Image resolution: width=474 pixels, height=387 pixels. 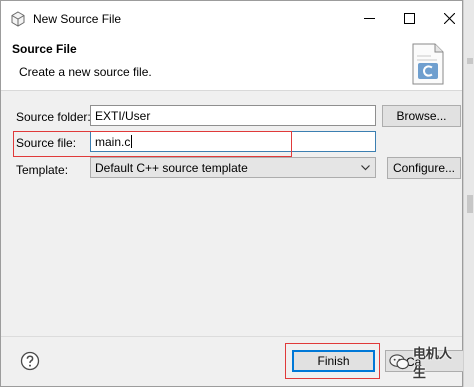 I want to click on highlight-box-finish, so click(x=332, y=361).